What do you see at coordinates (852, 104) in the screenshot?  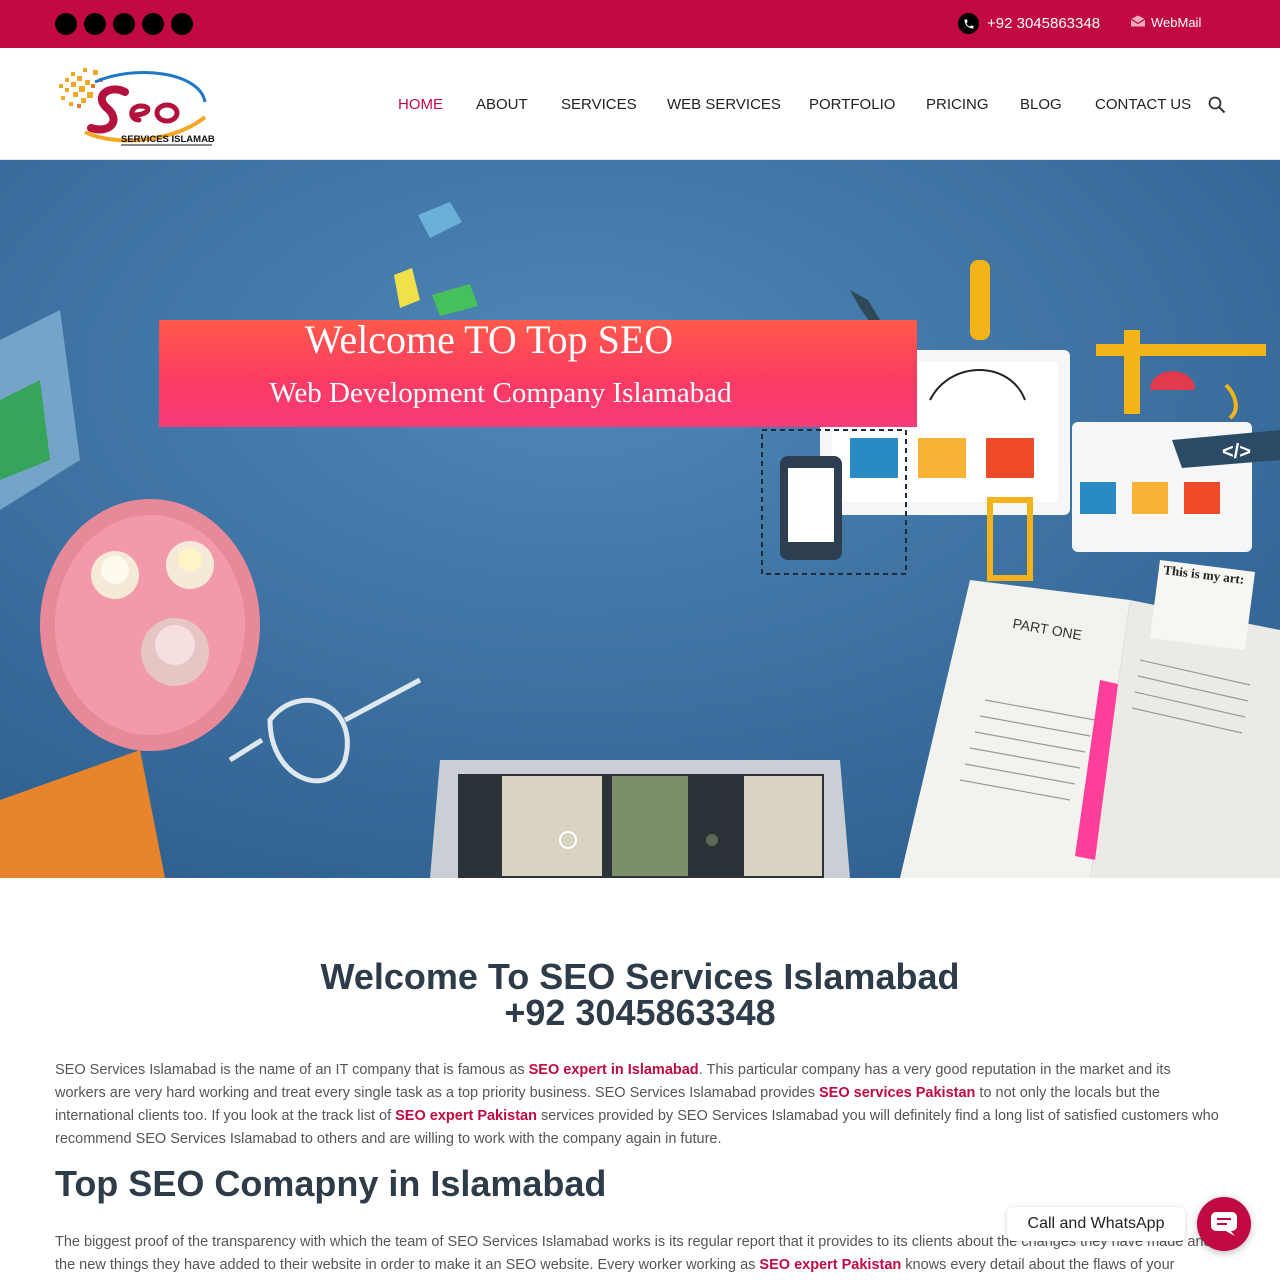 I see `nav-portfolio: PORTFOLIO` at bounding box center [852, 104].